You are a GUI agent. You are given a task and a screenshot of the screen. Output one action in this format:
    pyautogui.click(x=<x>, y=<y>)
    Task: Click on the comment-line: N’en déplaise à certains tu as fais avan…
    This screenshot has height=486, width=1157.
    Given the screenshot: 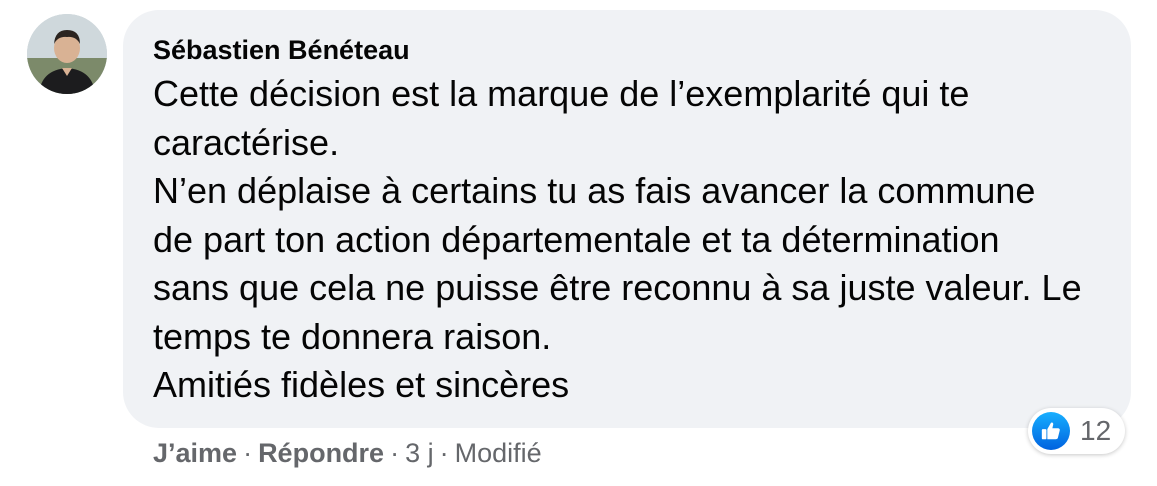 What is the action you would take?
    pyautogui.click(x=594, y=190)
    